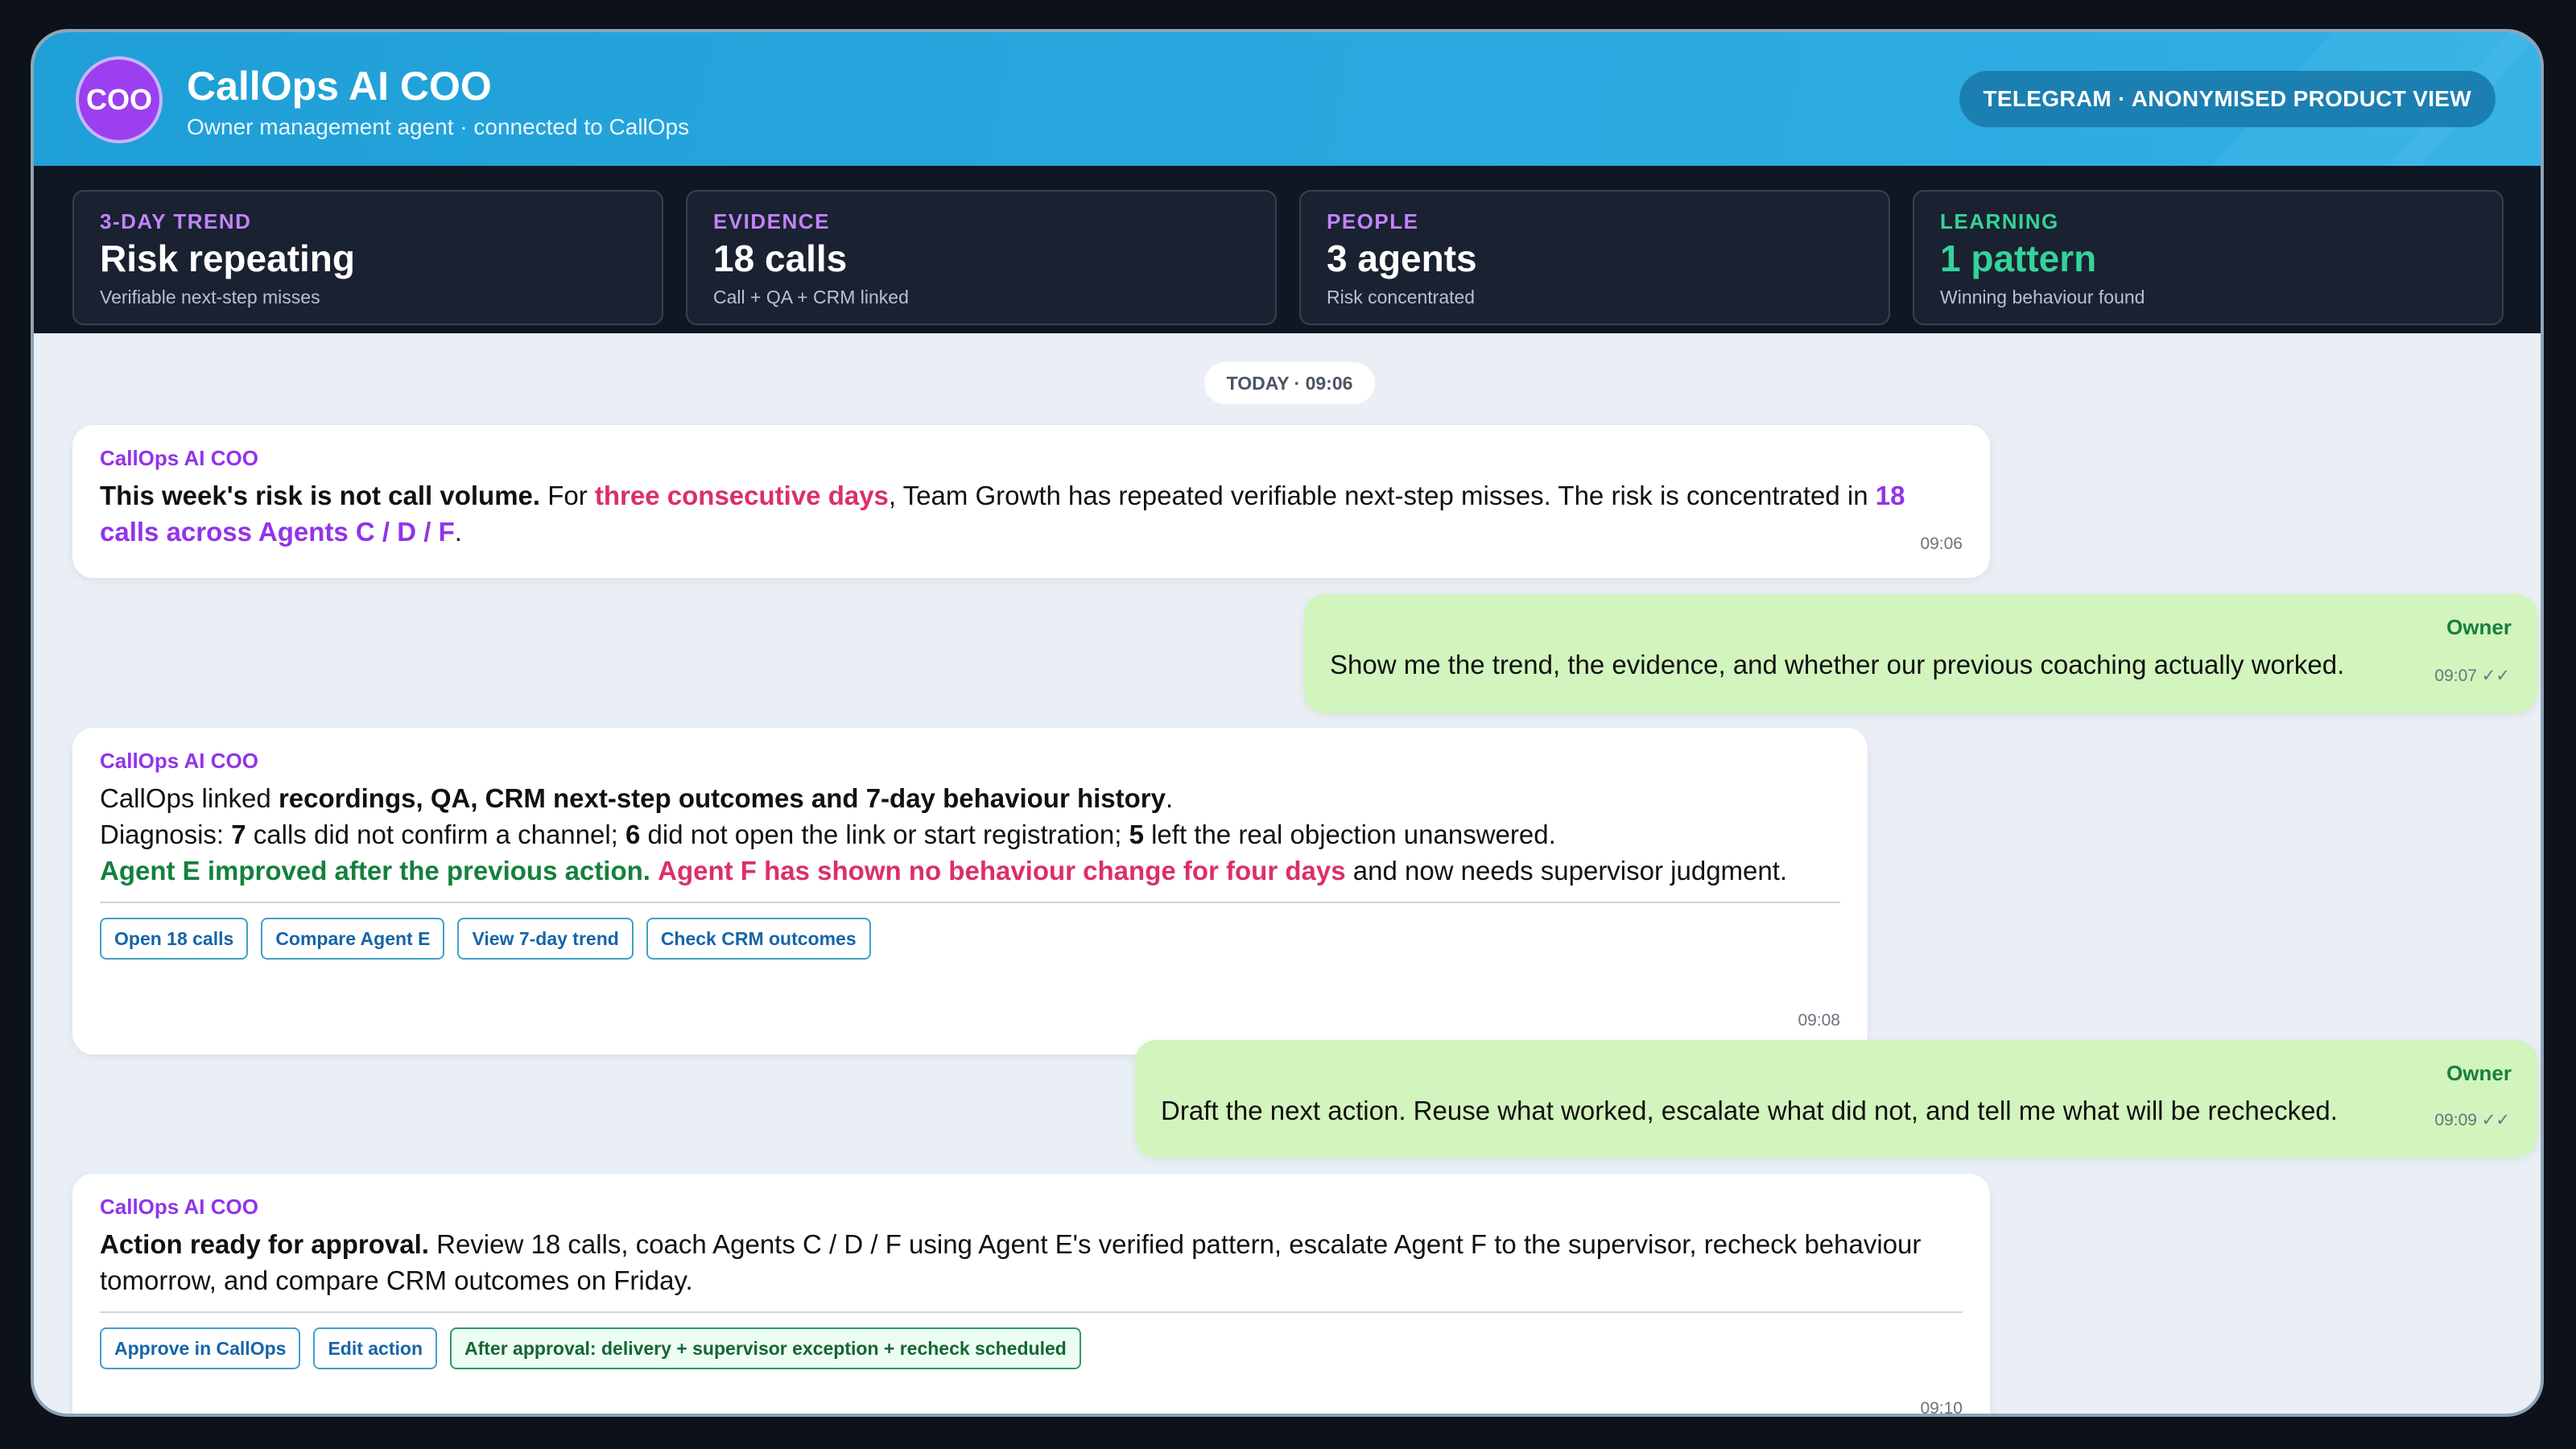 This screenshot has height=1449, width=2576. What do you see at coordinates (2227, 99) in the screenshot?
I see `view-badge: TELEGRAM · ANONYMISED PRODUCT VIEW` at bounding box center [2227, 99].